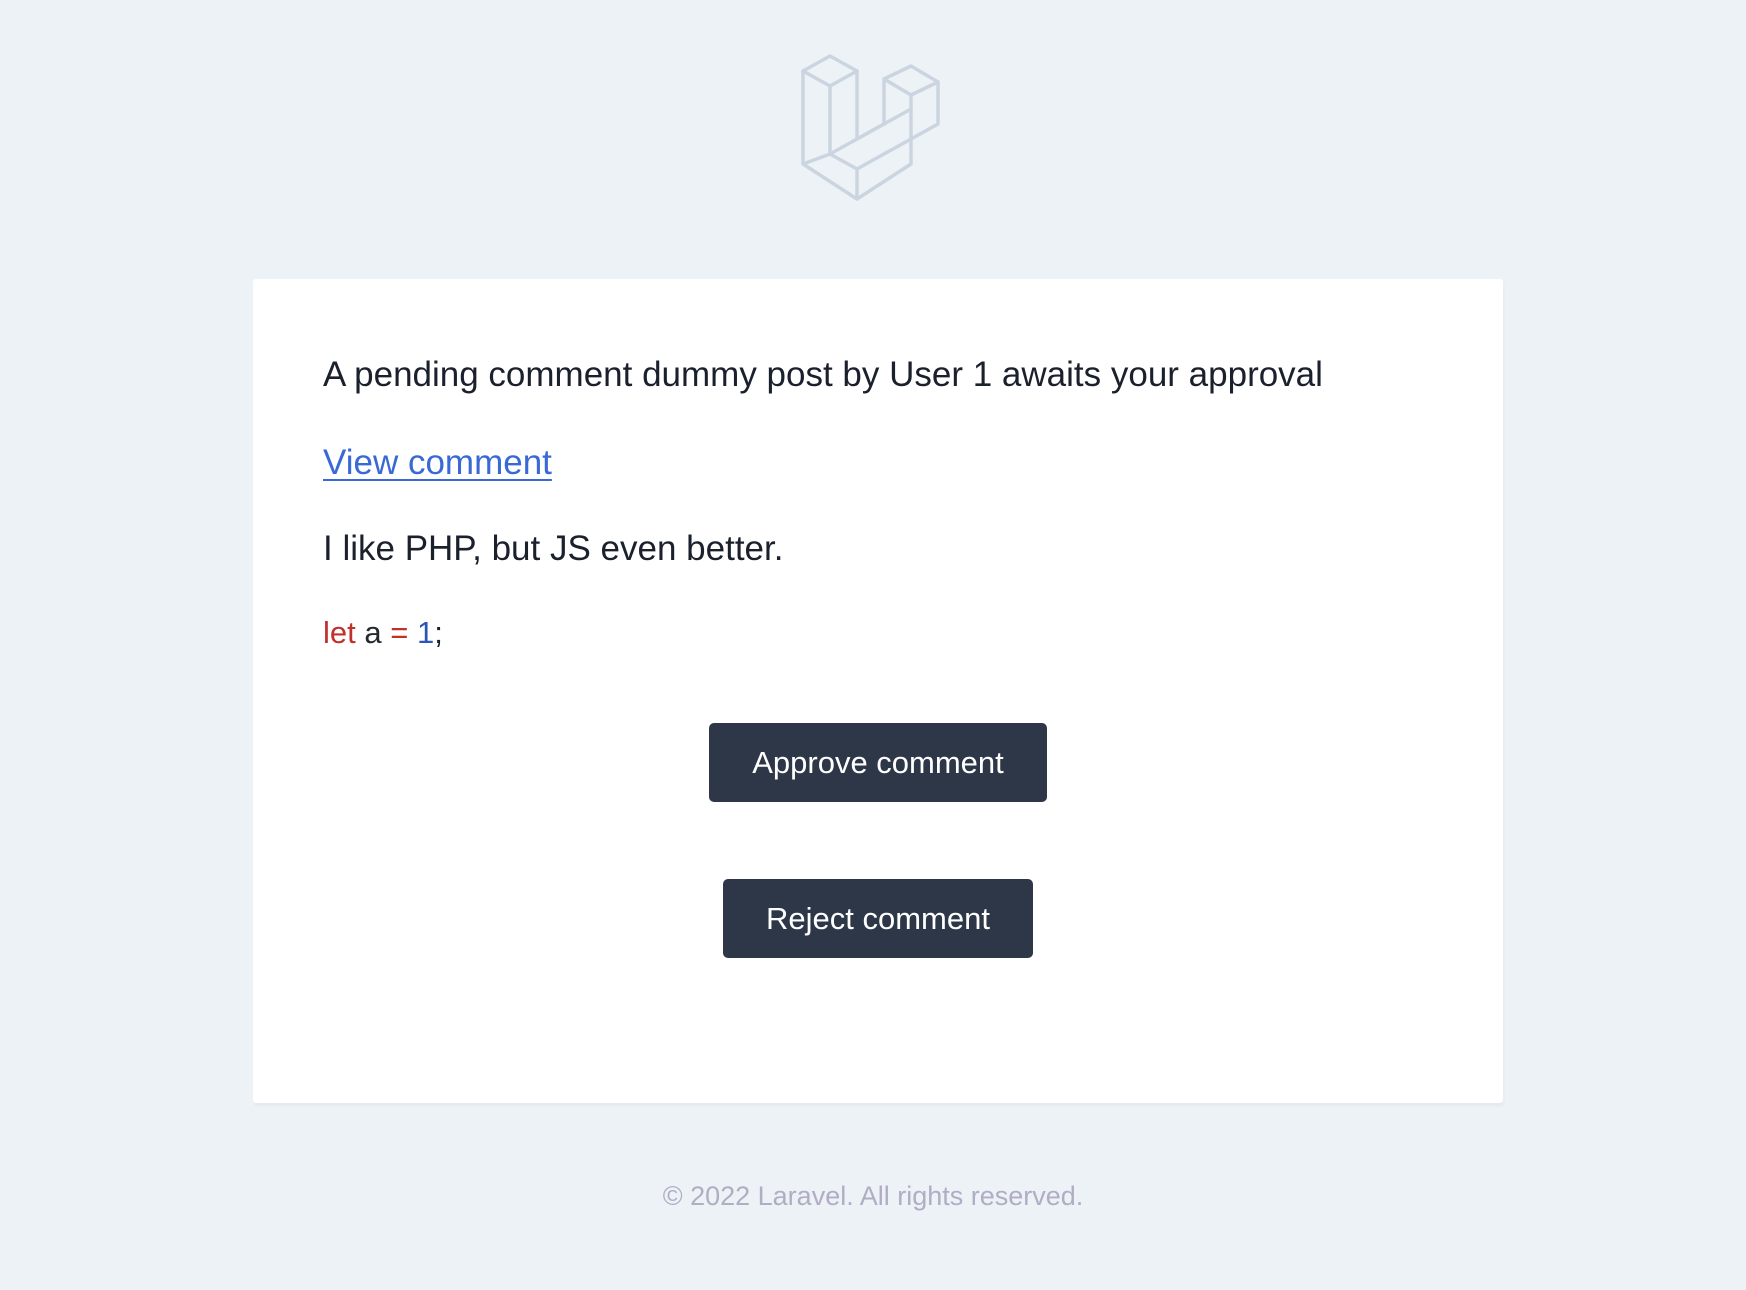 This screenshot has width=1746, height=1290. I want to click on code-snippet: let a = 1;, so click(383, 633).